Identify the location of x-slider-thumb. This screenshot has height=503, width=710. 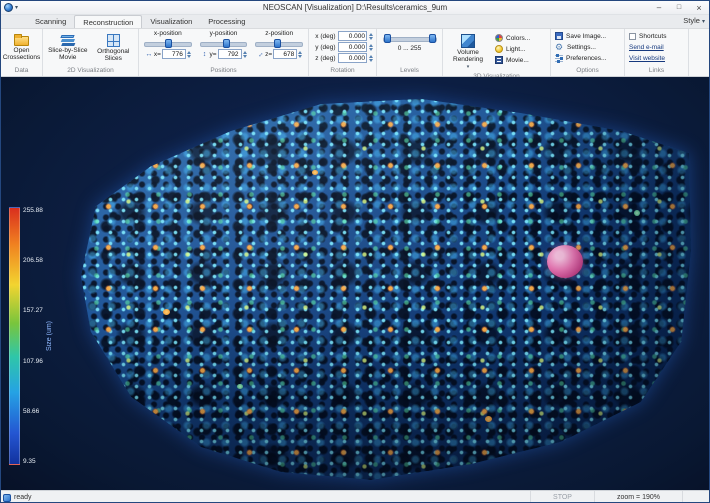
(169, 43).